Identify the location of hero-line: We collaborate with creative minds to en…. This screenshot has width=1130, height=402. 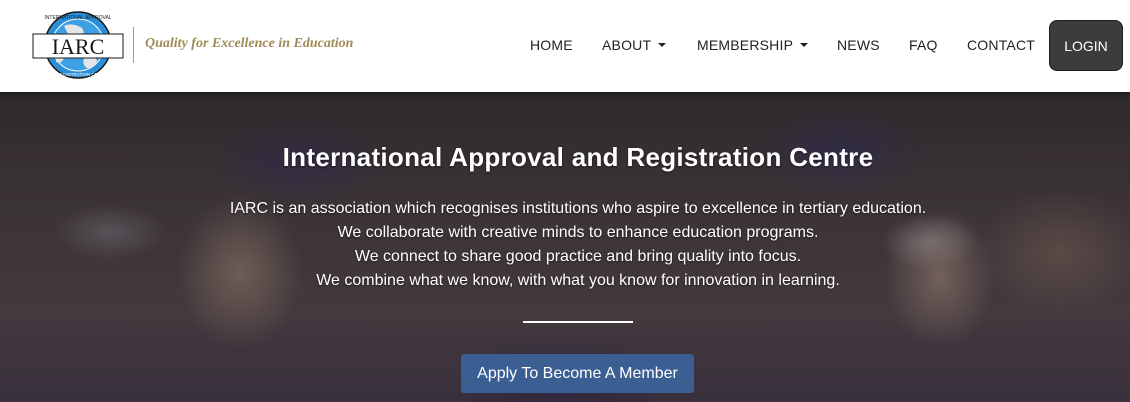
(578, 232).